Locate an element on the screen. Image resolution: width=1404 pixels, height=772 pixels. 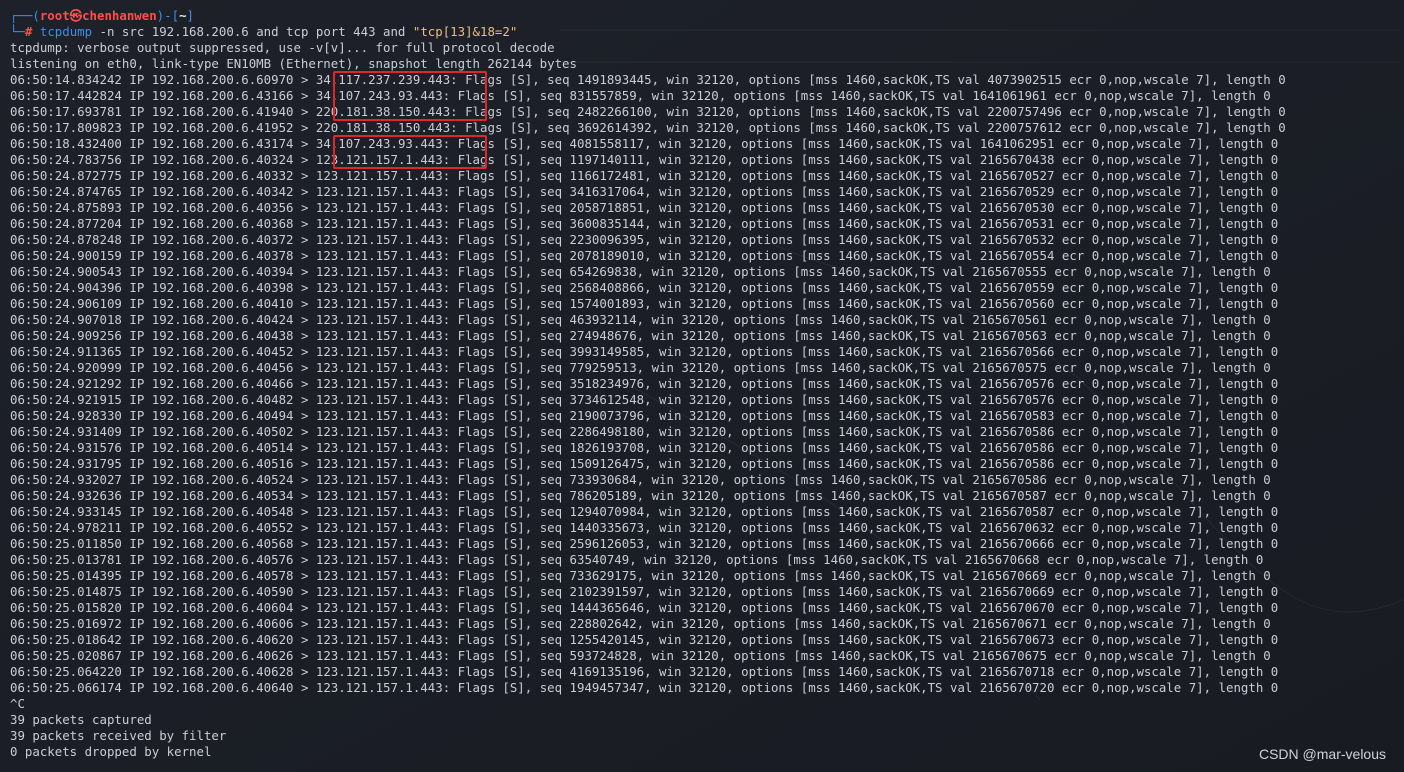
packet-time: 06:50:24.931576 is located at coordinates (66, 447).